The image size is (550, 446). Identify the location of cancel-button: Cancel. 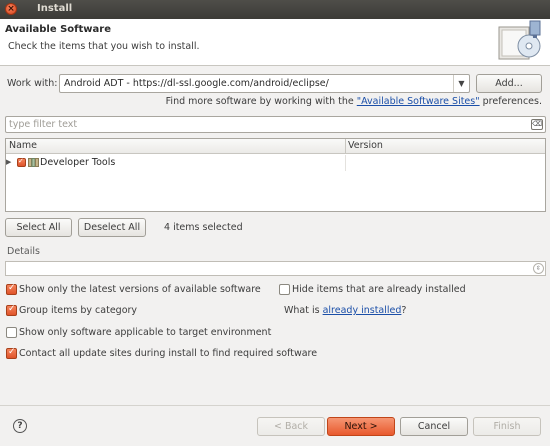
(434, 426).